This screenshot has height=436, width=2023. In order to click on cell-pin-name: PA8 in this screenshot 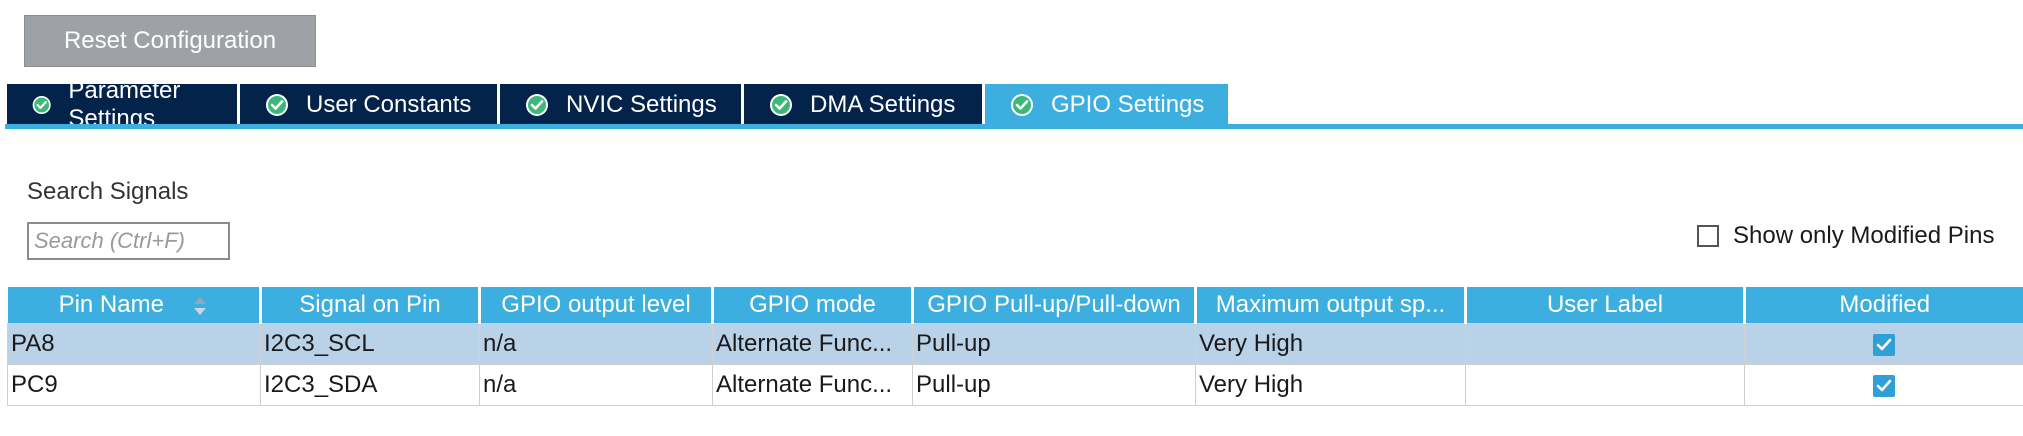, I will do `click(134, 344)`.